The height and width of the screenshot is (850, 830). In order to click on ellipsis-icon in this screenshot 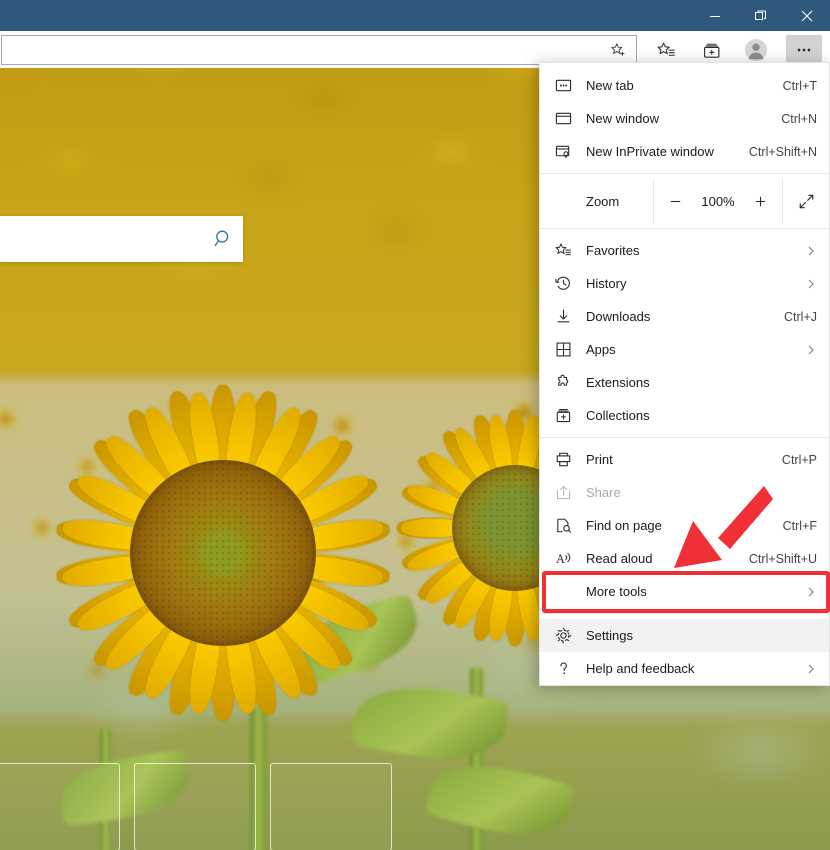, I will do `click(804, 50)`.